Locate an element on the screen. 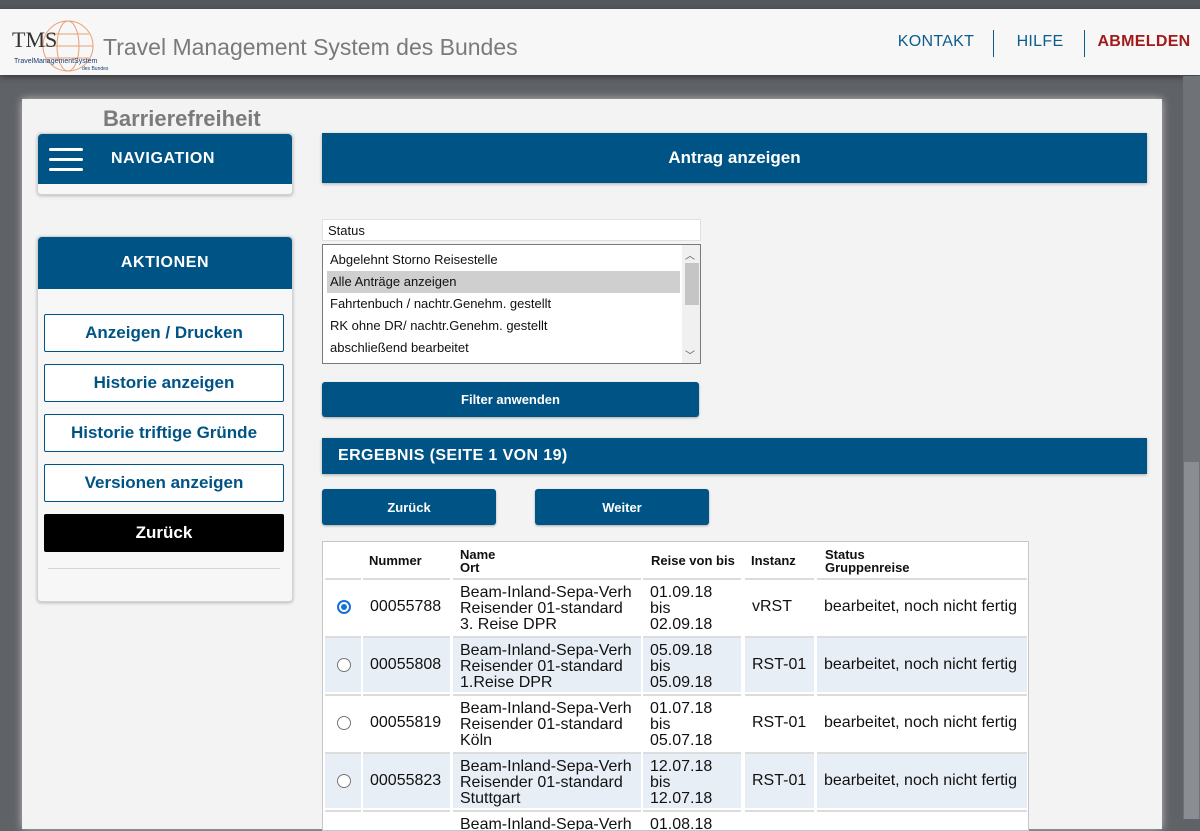  header-reise: Reise von bis is located at coordinates (693, 560).